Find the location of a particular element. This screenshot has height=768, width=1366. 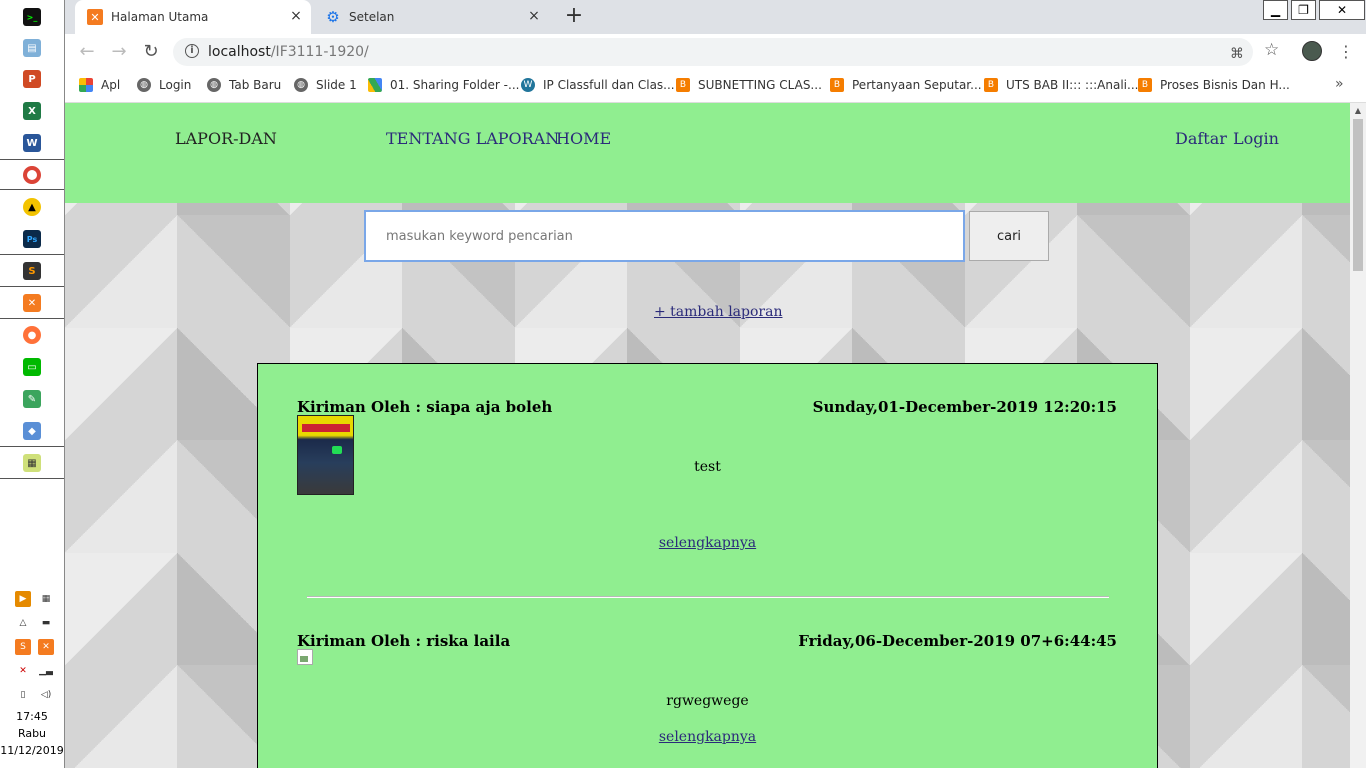

report-text: rgwegwege is located at coordinates (707, 701).